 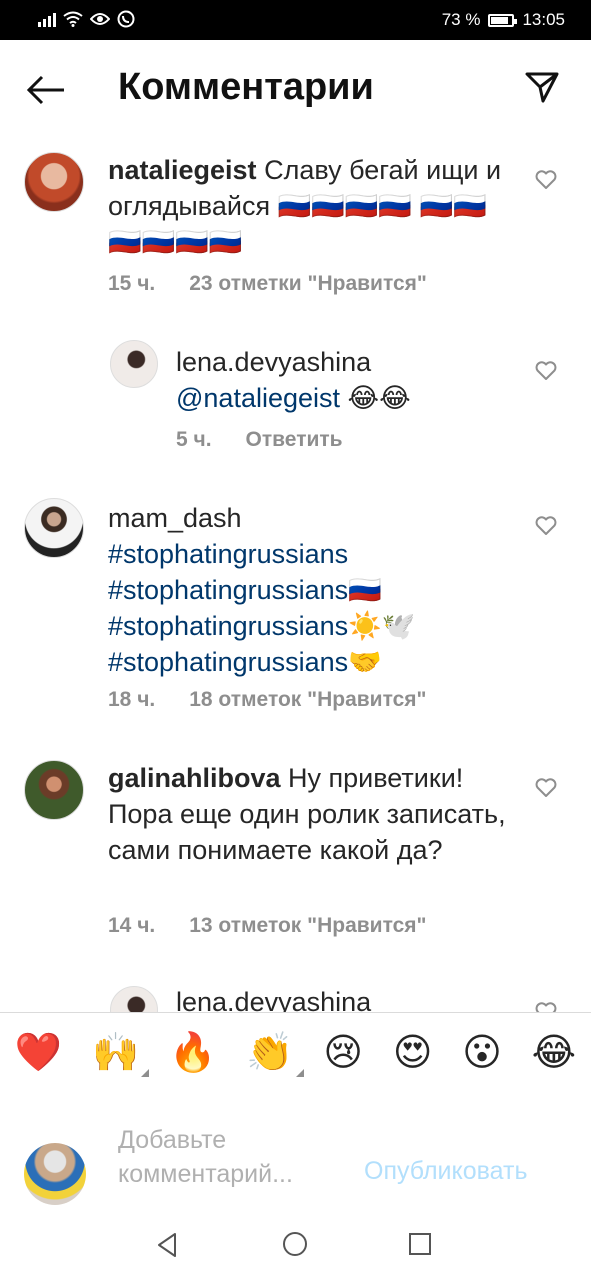 What do you see at coordinates (307, 700) in the screenshot?
I see `comment-likes-count: 18 отметок "Нравится"` at bounding box center [307, 700].